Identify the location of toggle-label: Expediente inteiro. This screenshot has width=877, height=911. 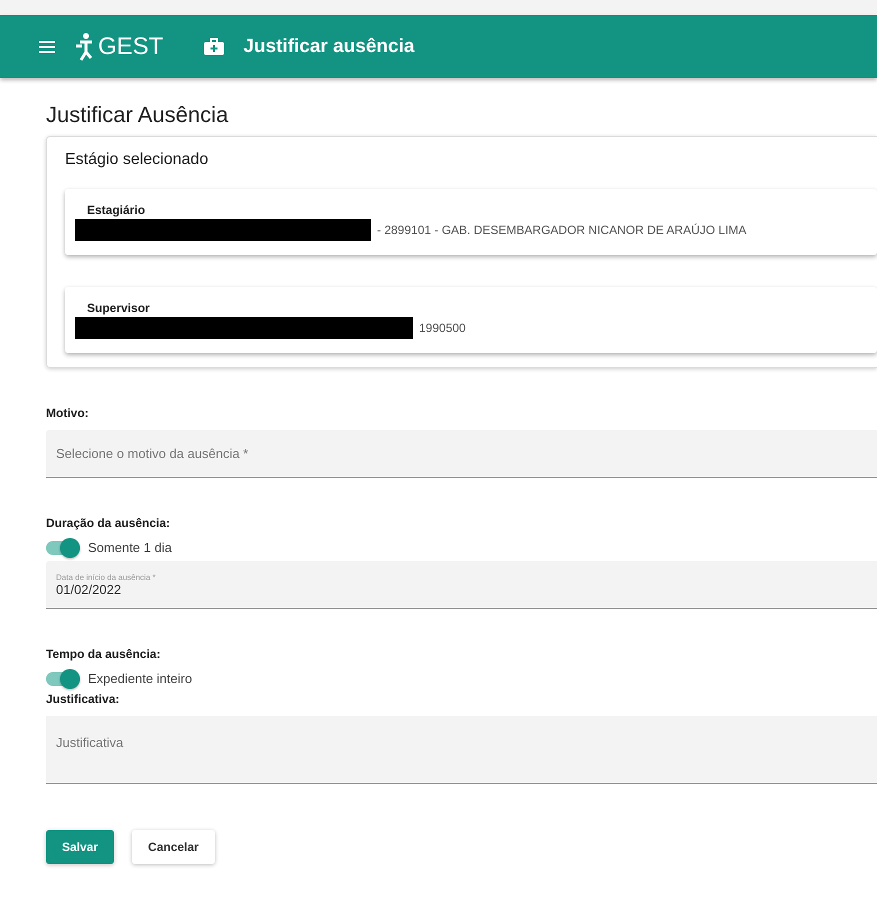
(140, 678).